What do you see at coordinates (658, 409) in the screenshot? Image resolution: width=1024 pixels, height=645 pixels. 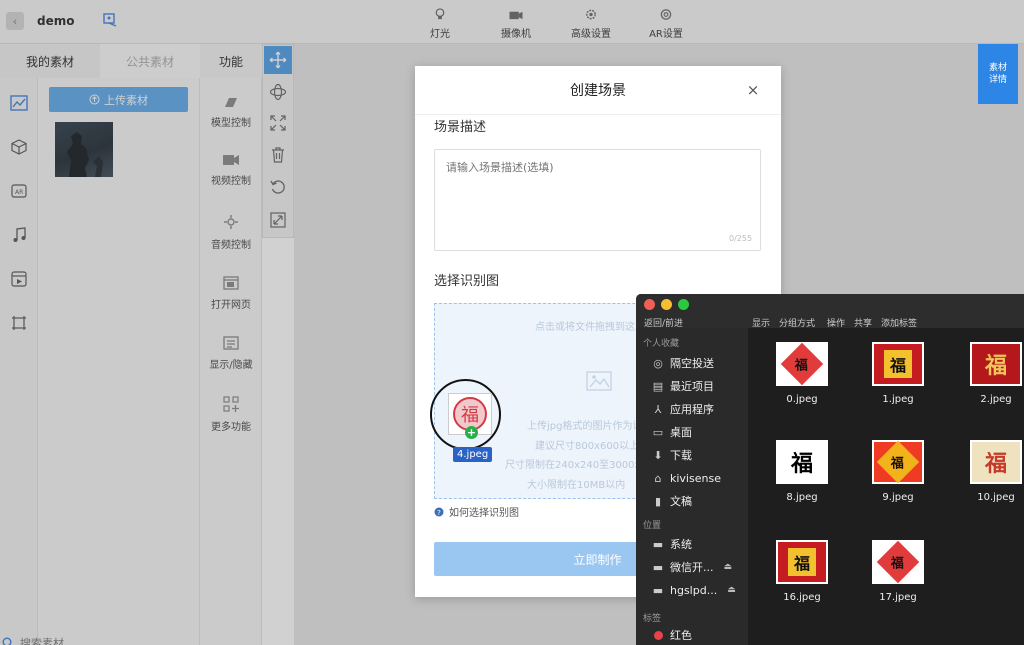 I see `applications-icon: ⅄` at bounding box center [658, 409].